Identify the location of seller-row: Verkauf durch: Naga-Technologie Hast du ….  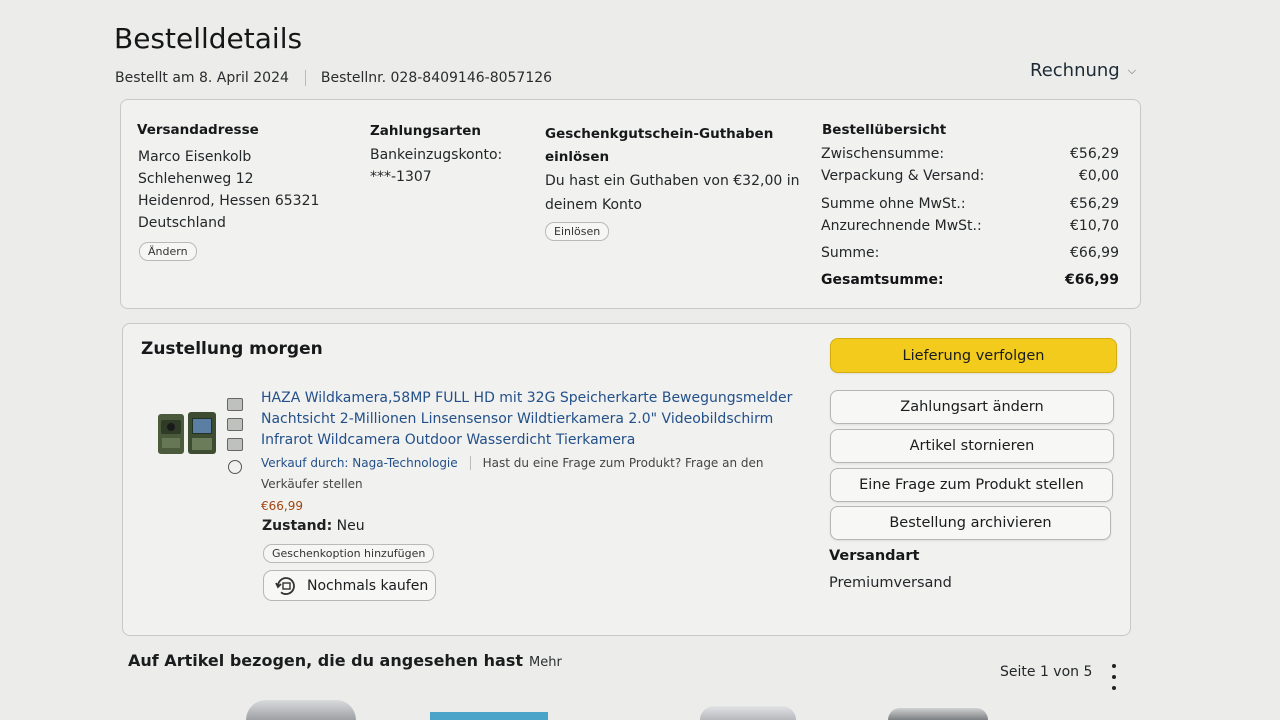
(512, 463).